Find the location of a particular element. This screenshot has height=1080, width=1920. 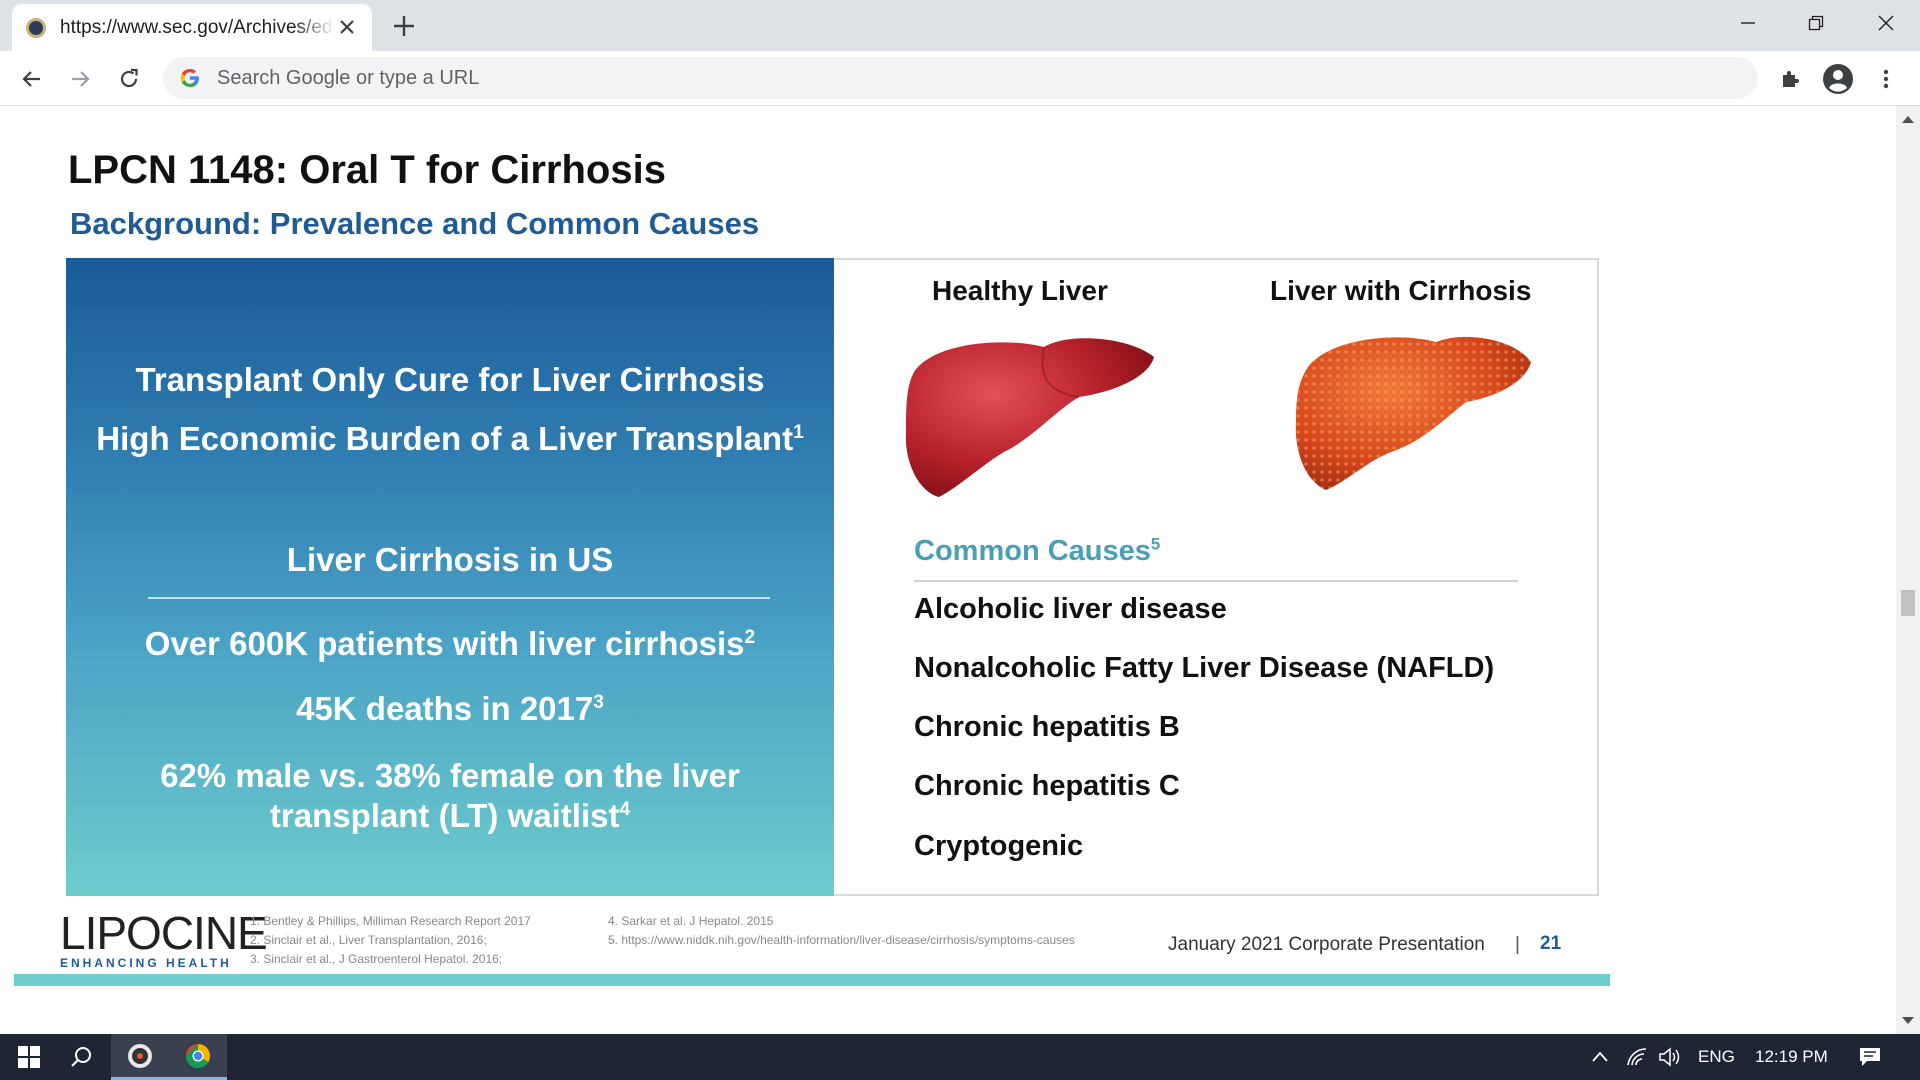

browser-tab: https://www.sec.gov/Archives/edgar is located at coordinates (192, 27).